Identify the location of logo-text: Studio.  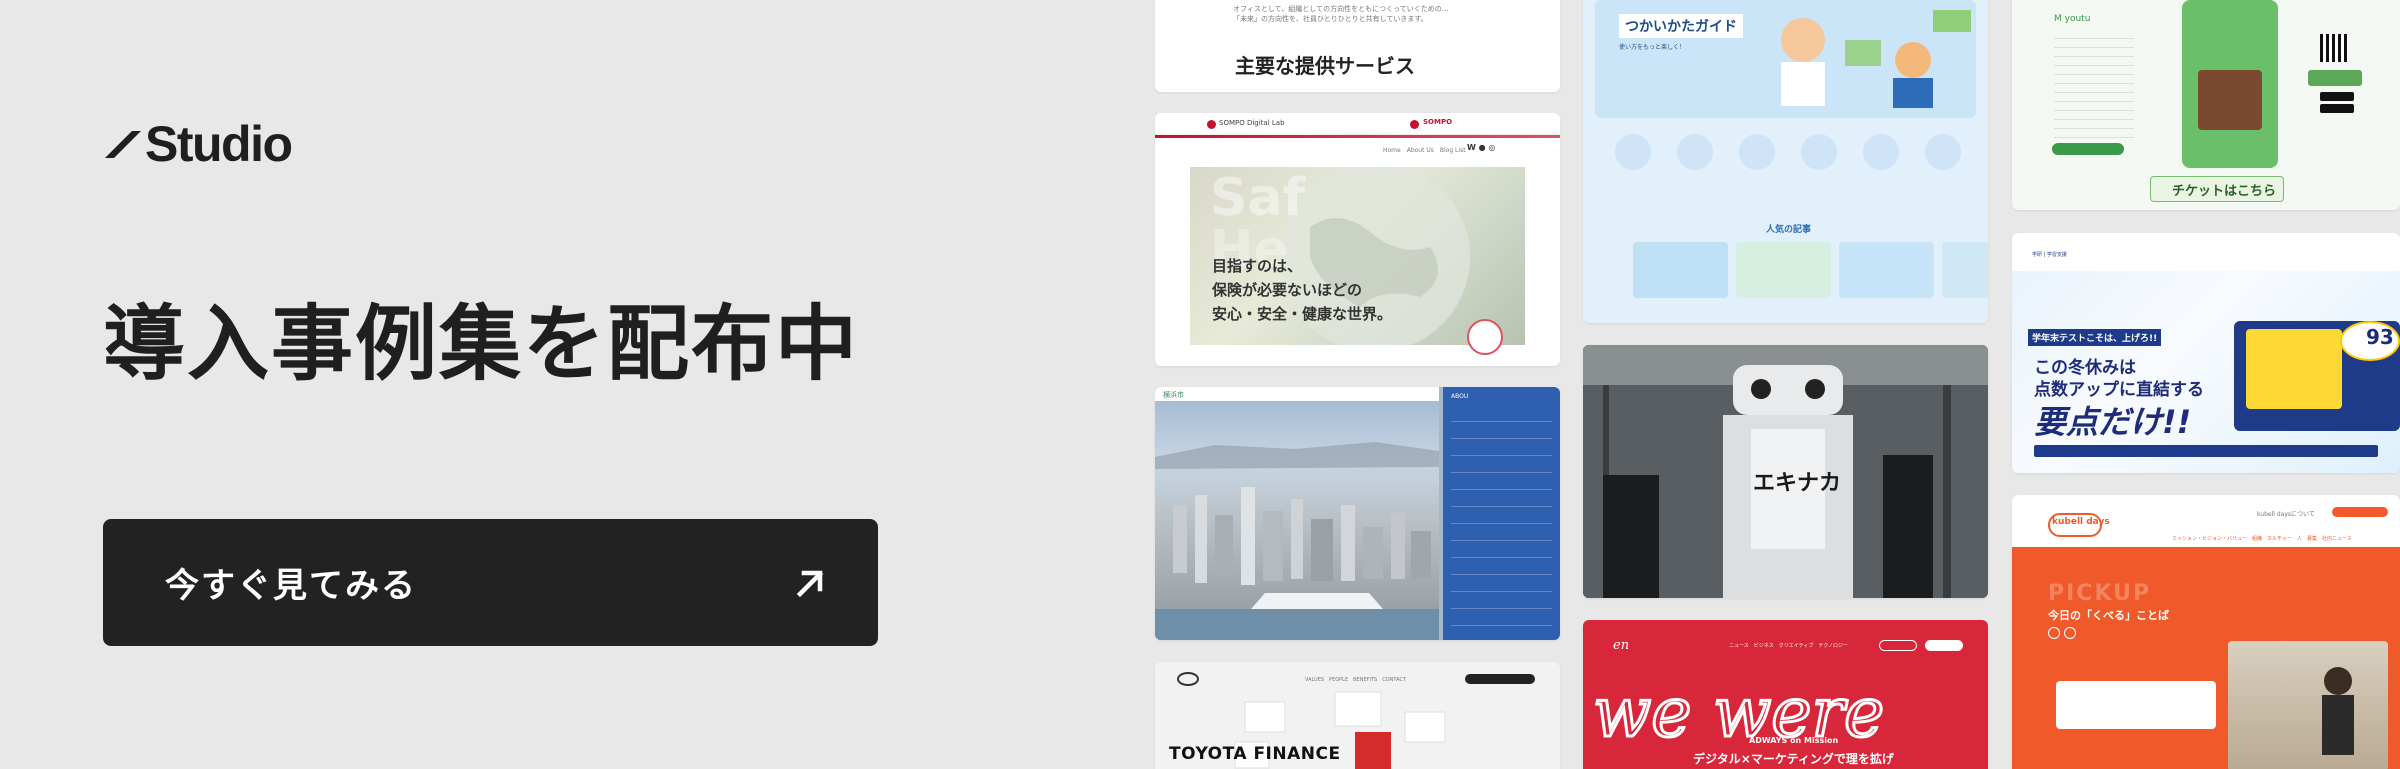
(219, 144).